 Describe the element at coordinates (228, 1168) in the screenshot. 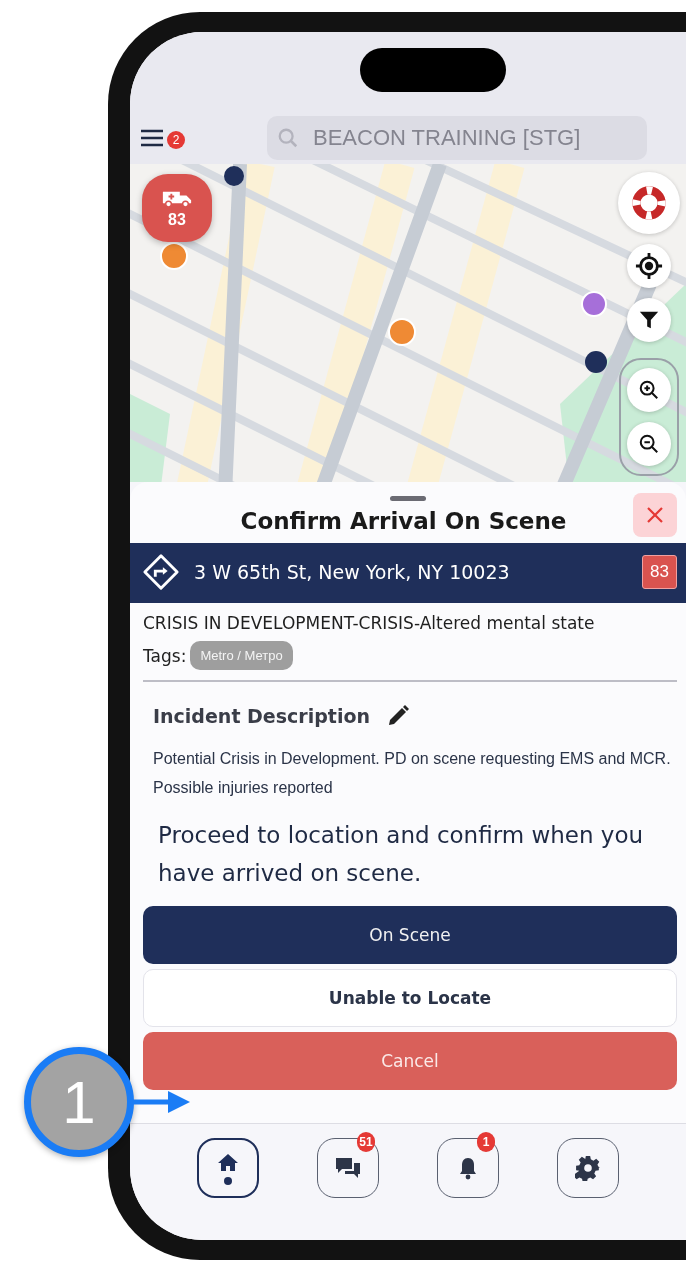

I see `home-tab` at that location.